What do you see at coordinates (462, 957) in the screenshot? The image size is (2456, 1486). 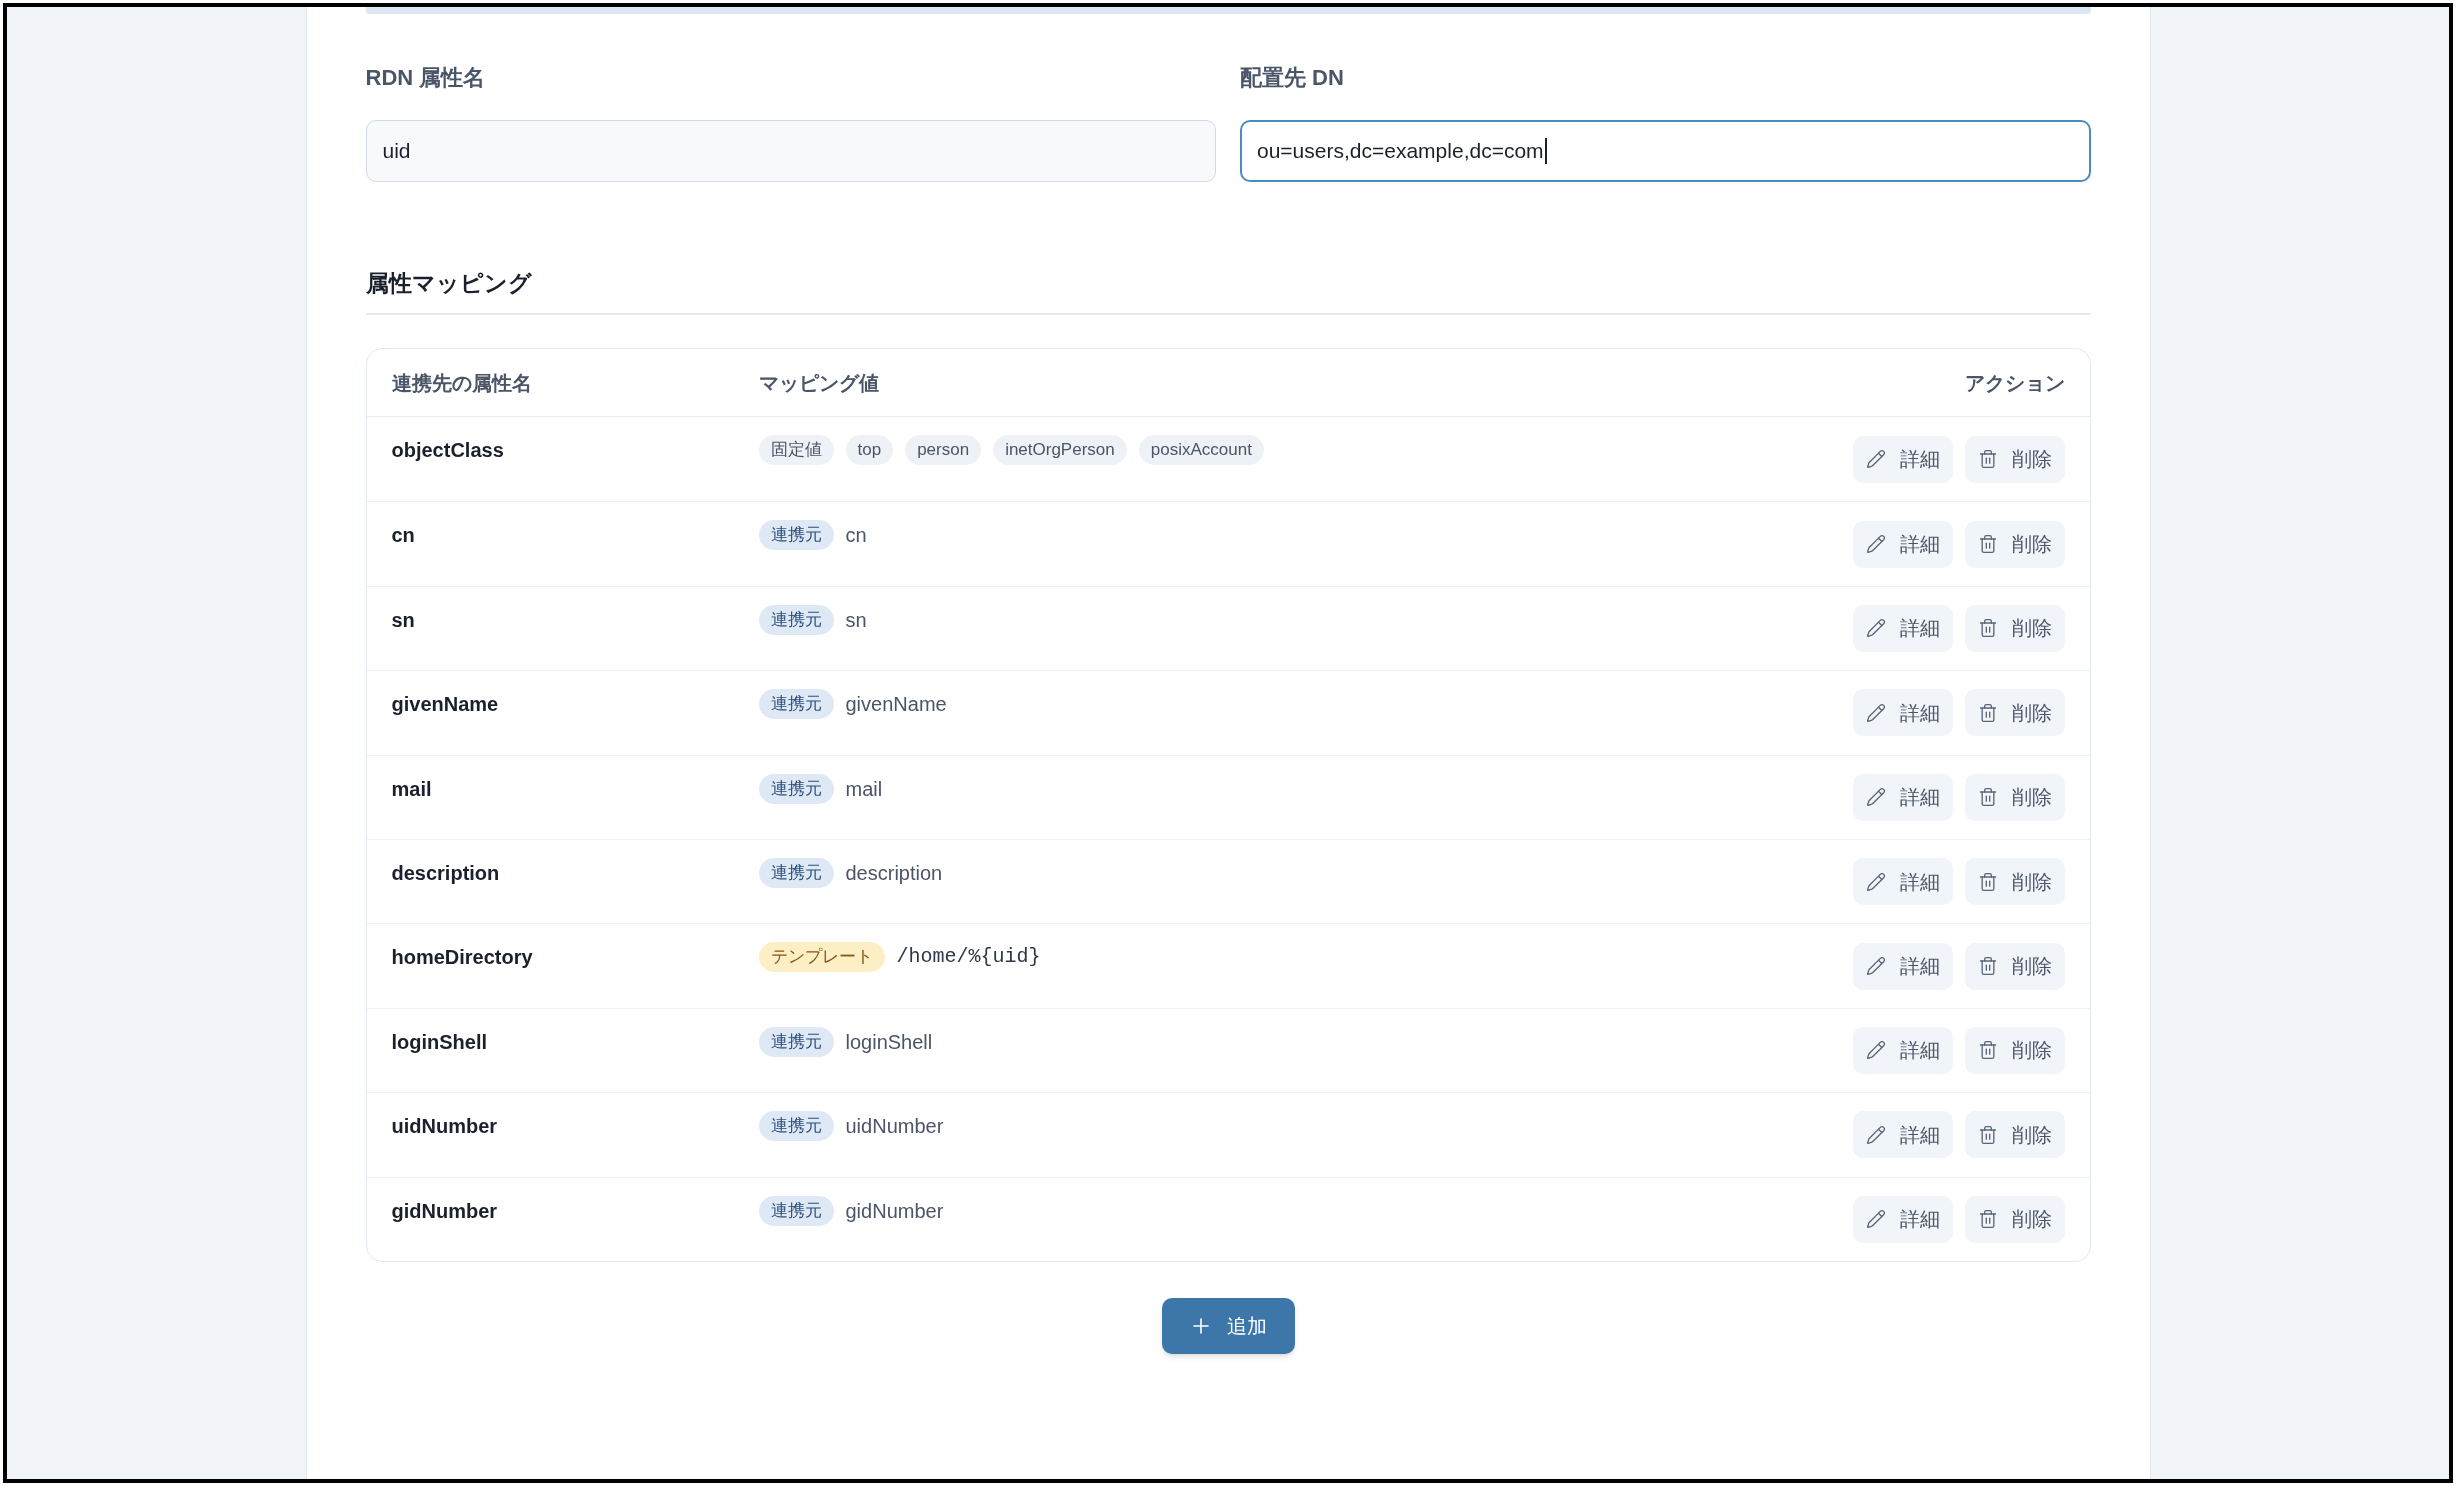 I see `attribute-name: homeDirectory` at bounding box center [462, 957].